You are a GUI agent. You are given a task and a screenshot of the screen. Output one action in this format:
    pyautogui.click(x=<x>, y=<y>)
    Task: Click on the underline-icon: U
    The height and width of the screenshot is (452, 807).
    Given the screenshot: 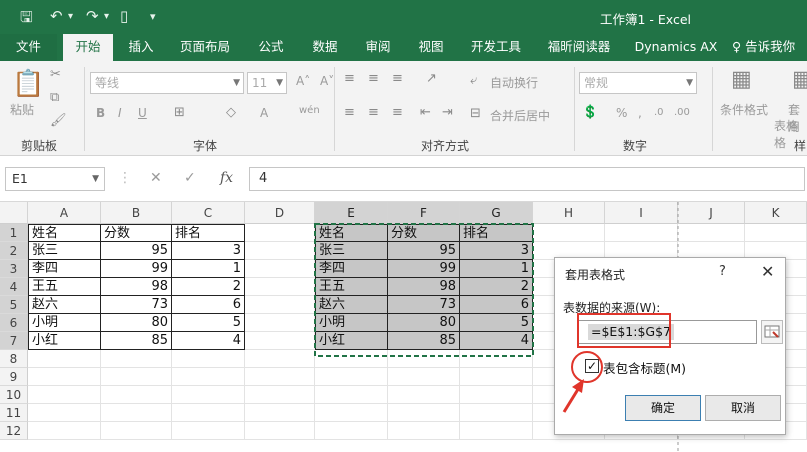 What is the action you would take?
    pyautogui.click(x=142, y=113)
    